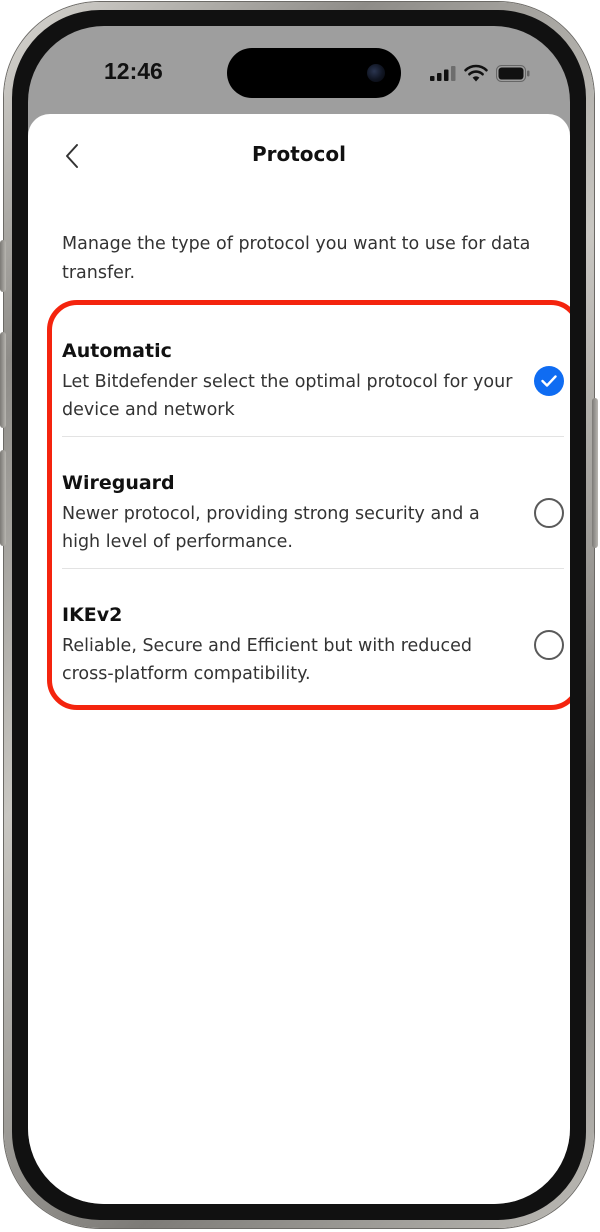  I want to click on checkmark-icon, so click(549, 381).